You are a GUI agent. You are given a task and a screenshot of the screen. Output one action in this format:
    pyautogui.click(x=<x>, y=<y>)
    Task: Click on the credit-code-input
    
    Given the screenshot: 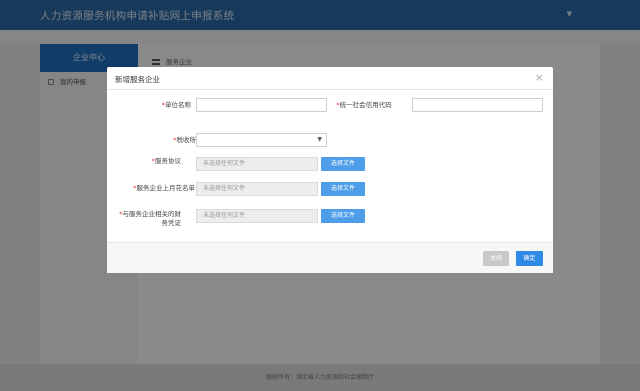 What is the action you would take?
    pyautogui.click(x=477, y=105)
    